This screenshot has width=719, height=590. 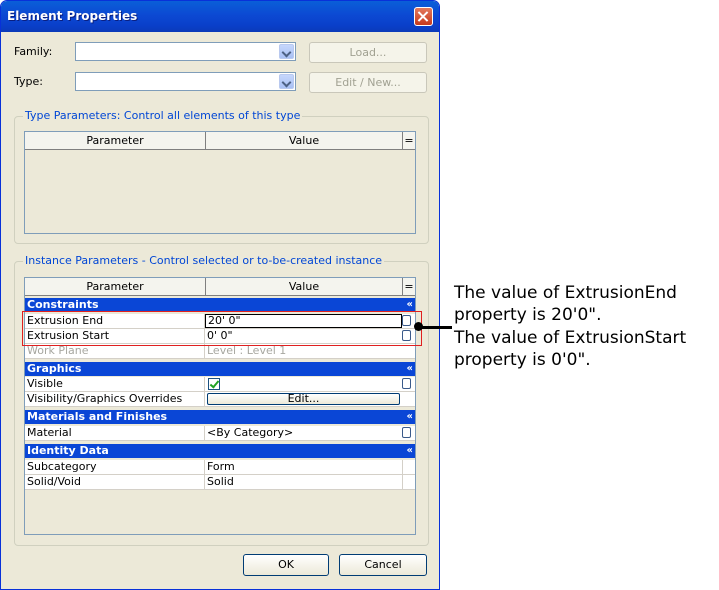 I want to click on family-combo, so click(x=185, y=51).